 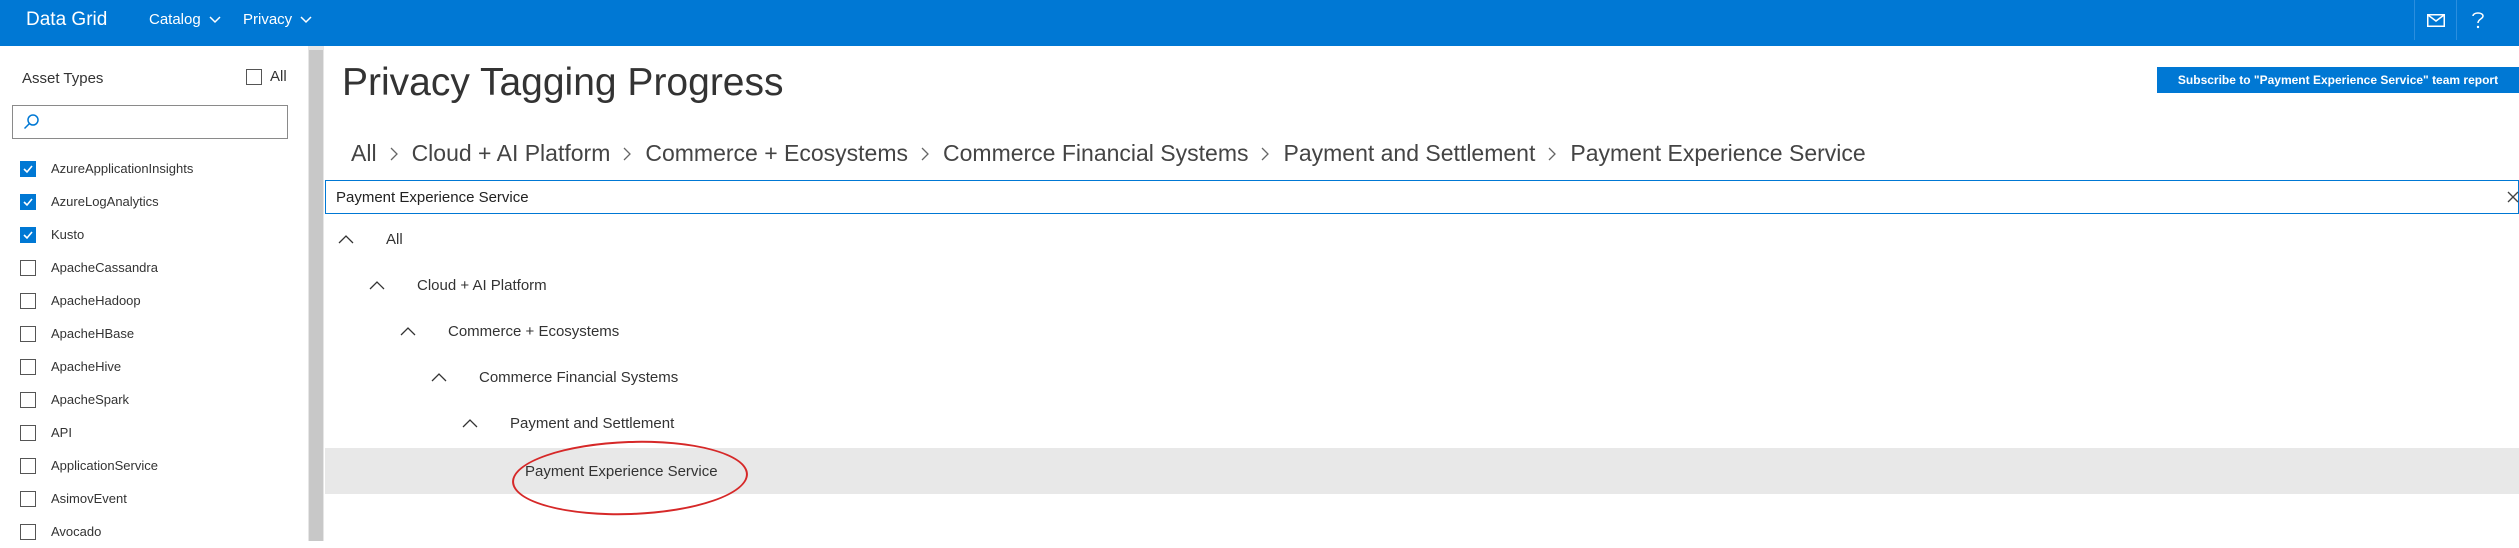 What do you see at coordinates (106, 531) in the screenshot?
I see `asset-type-item: Avocado` at bounding box center [106, 531].